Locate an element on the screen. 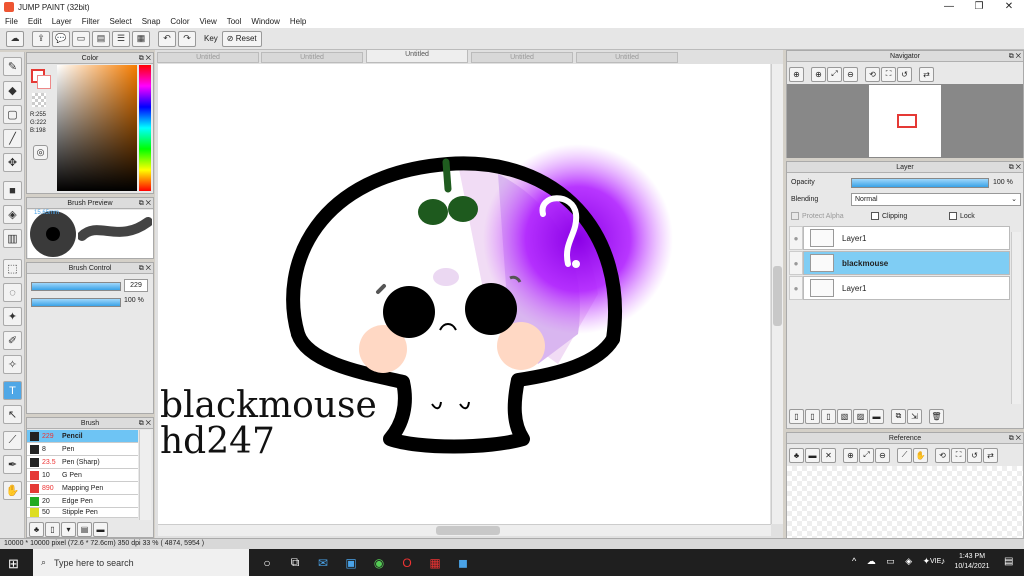  new-brush-icon: ▯ is located at coordinates (52, 529).